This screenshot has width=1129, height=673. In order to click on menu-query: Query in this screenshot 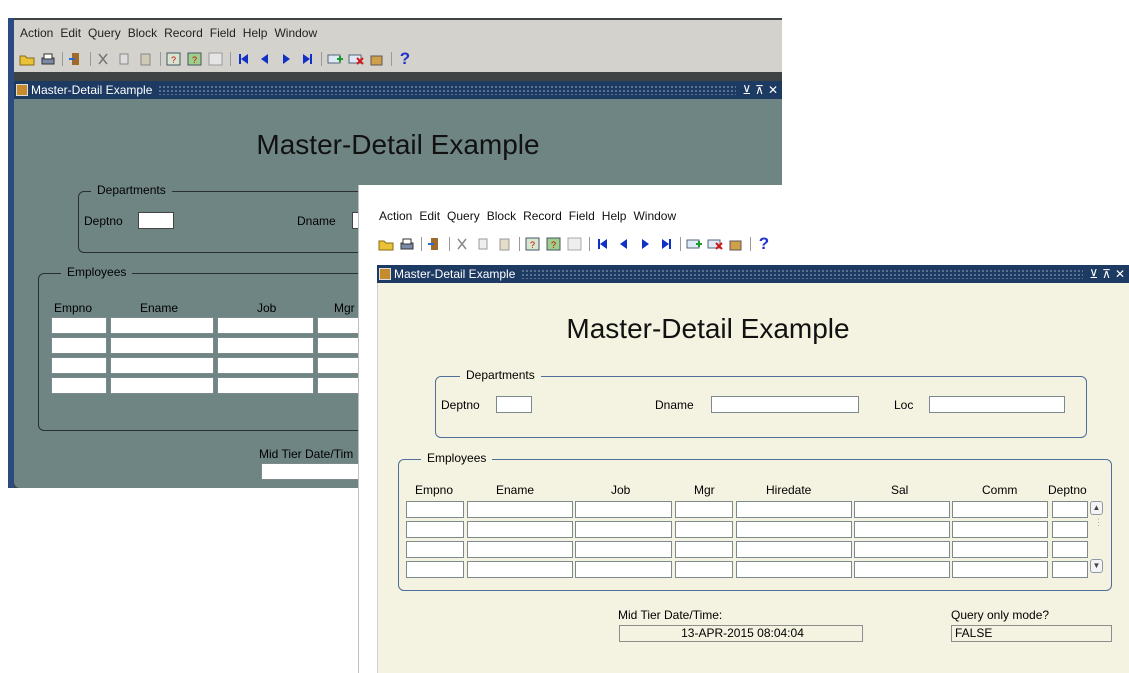, I will do `click(463, 216)`.